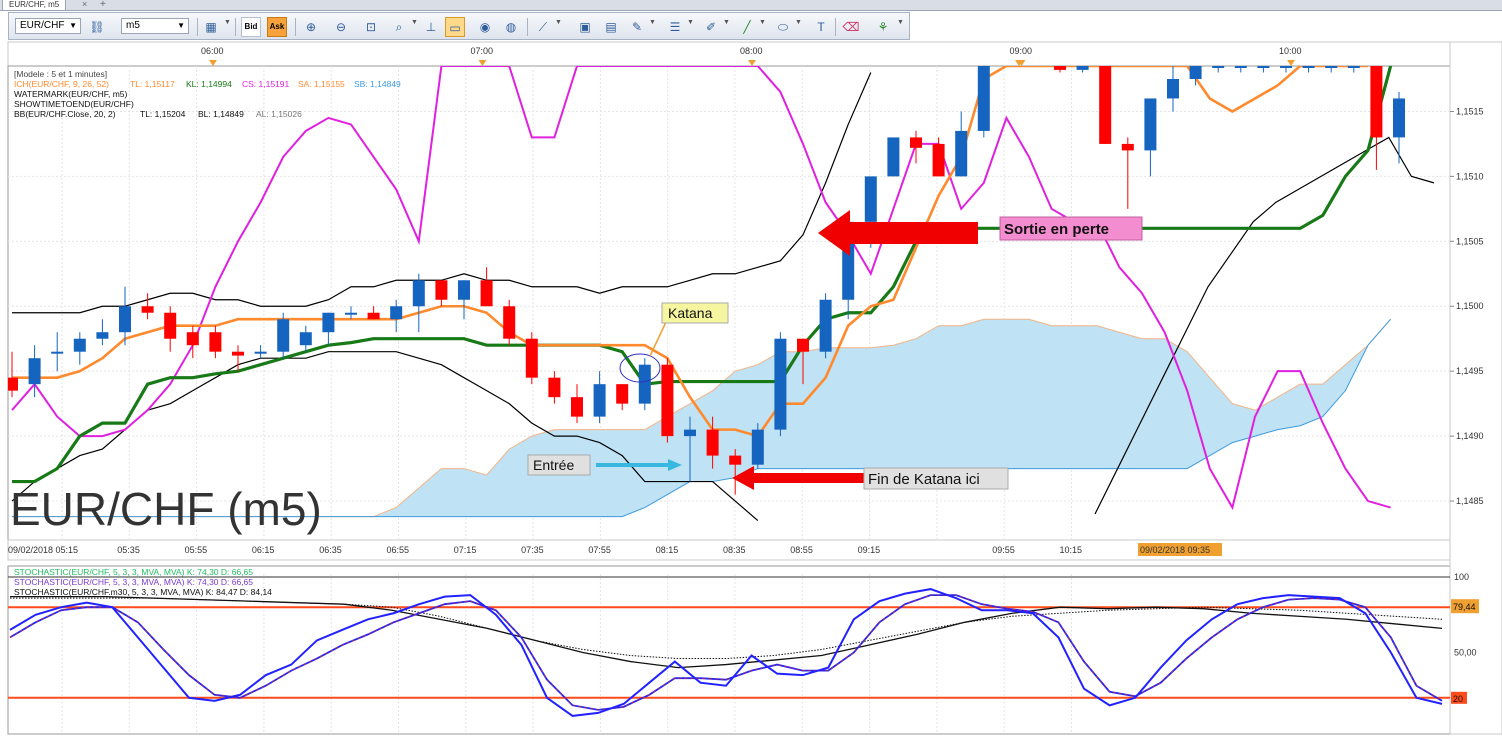 This screenshot has height=741, width=1502. What do you see at coordinates (913, 233) in the screenshot?
I see `sortie-arrow-line` at bounding box center [913, 233].